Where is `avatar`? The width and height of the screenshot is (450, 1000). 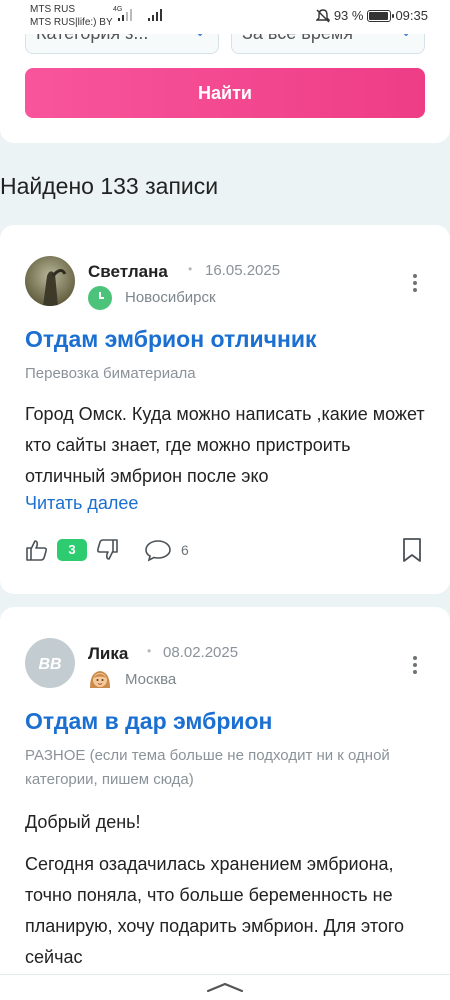 avatar is located at coordinates (50, 281).